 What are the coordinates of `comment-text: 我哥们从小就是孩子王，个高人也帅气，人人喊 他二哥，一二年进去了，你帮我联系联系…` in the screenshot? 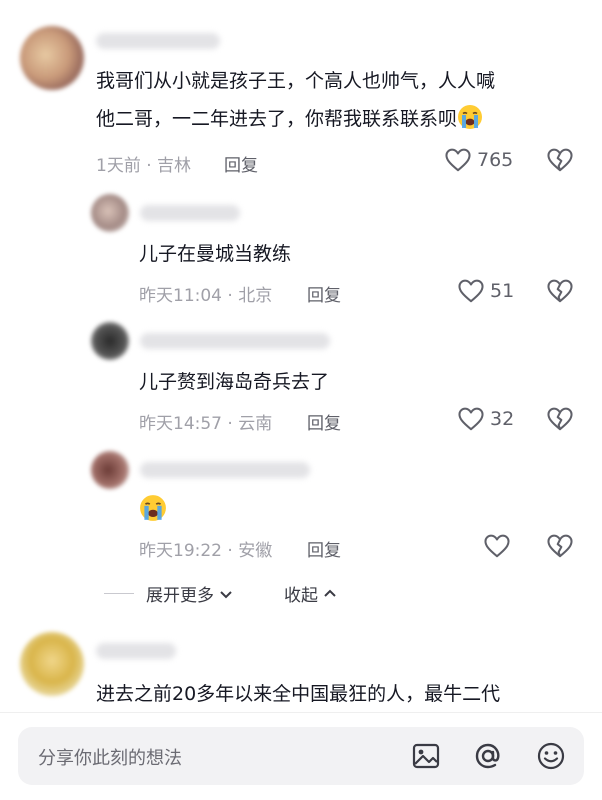 It's located at (341, 100).